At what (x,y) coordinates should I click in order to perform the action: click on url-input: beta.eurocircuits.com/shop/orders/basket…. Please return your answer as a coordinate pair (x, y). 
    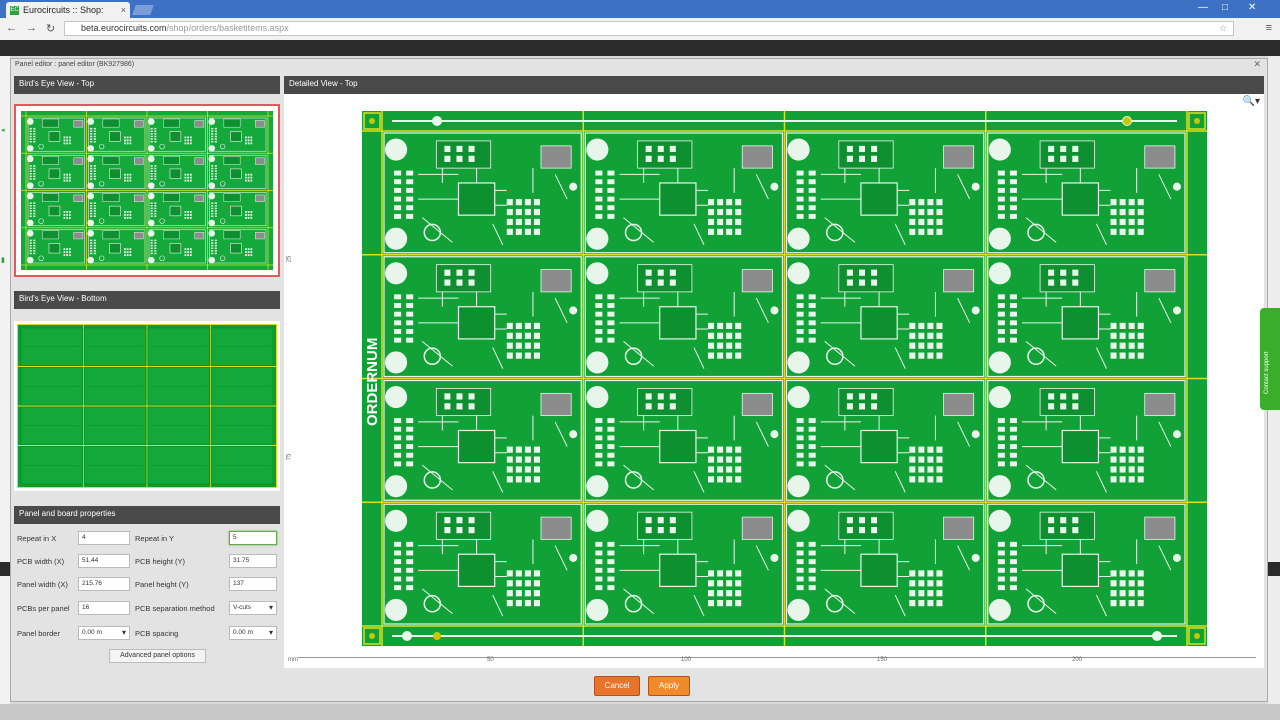
    Looking at the image, I should click on (649, 28).